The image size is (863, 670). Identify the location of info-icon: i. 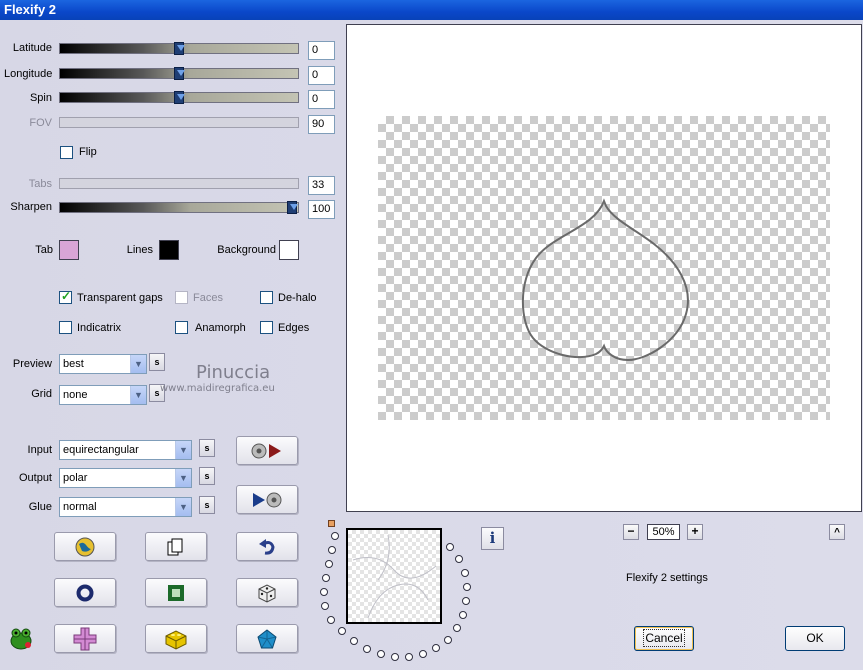
(492, 538).